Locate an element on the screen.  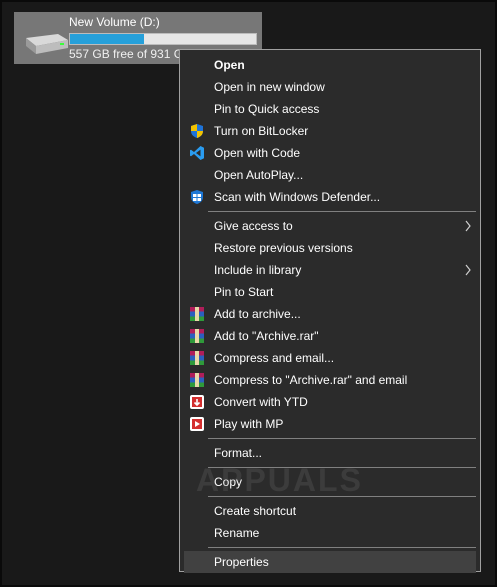
menu-item-label: Convert with YTD is located at coordinates (261, 402).